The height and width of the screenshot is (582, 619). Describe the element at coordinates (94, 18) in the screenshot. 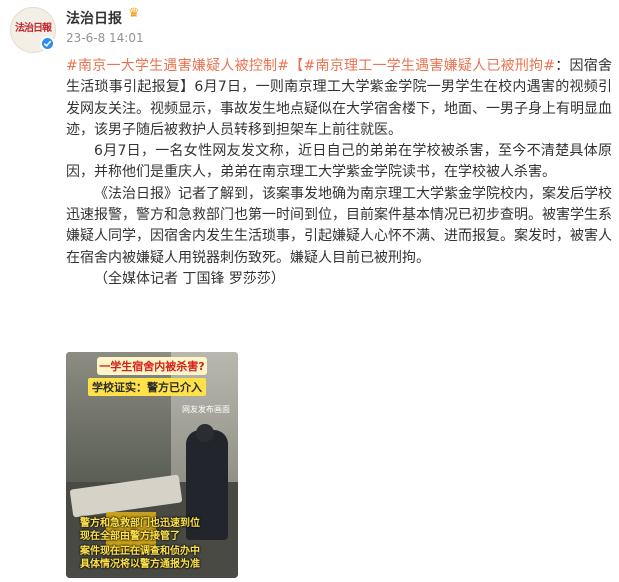

I see `account-name: 法治日报` at that location.